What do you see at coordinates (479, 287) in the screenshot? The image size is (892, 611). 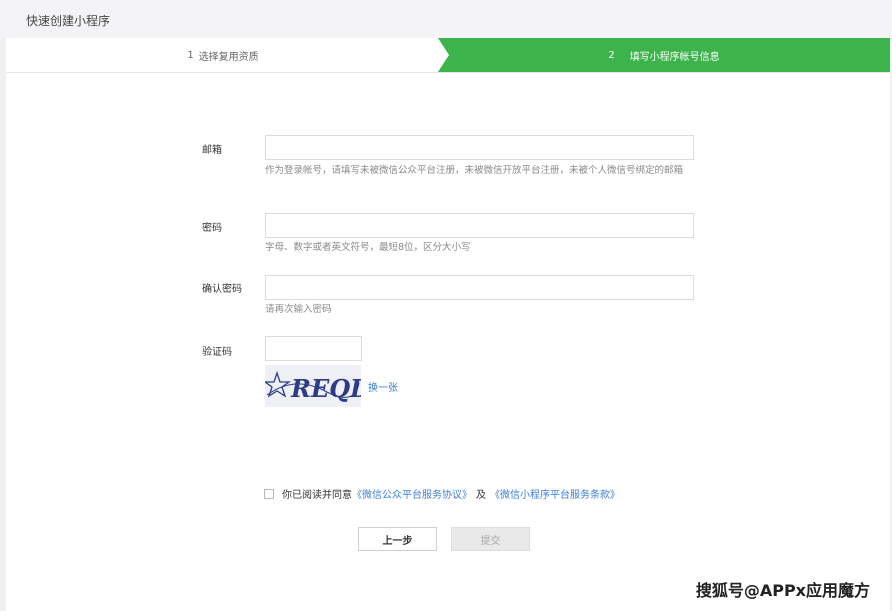 I see `confirm-password-input` at bounding box center [479, 287].